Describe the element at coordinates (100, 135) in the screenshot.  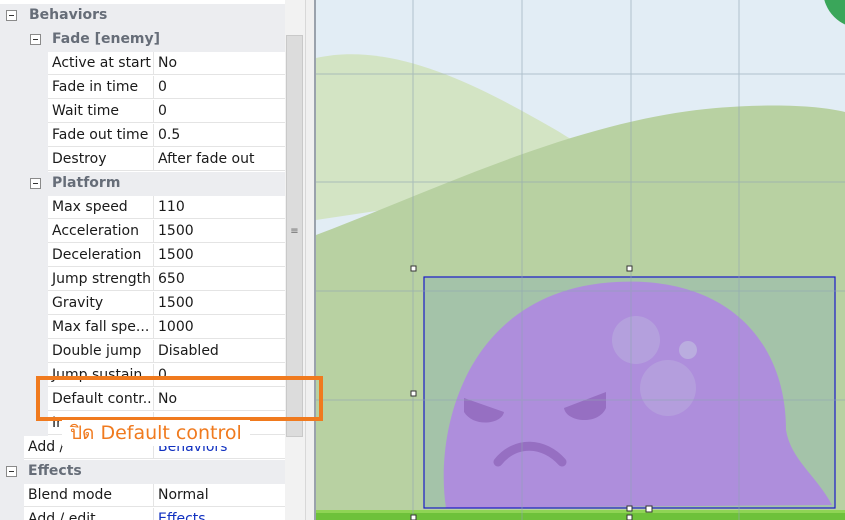
I see `prop-name: Fade out time` at that location.